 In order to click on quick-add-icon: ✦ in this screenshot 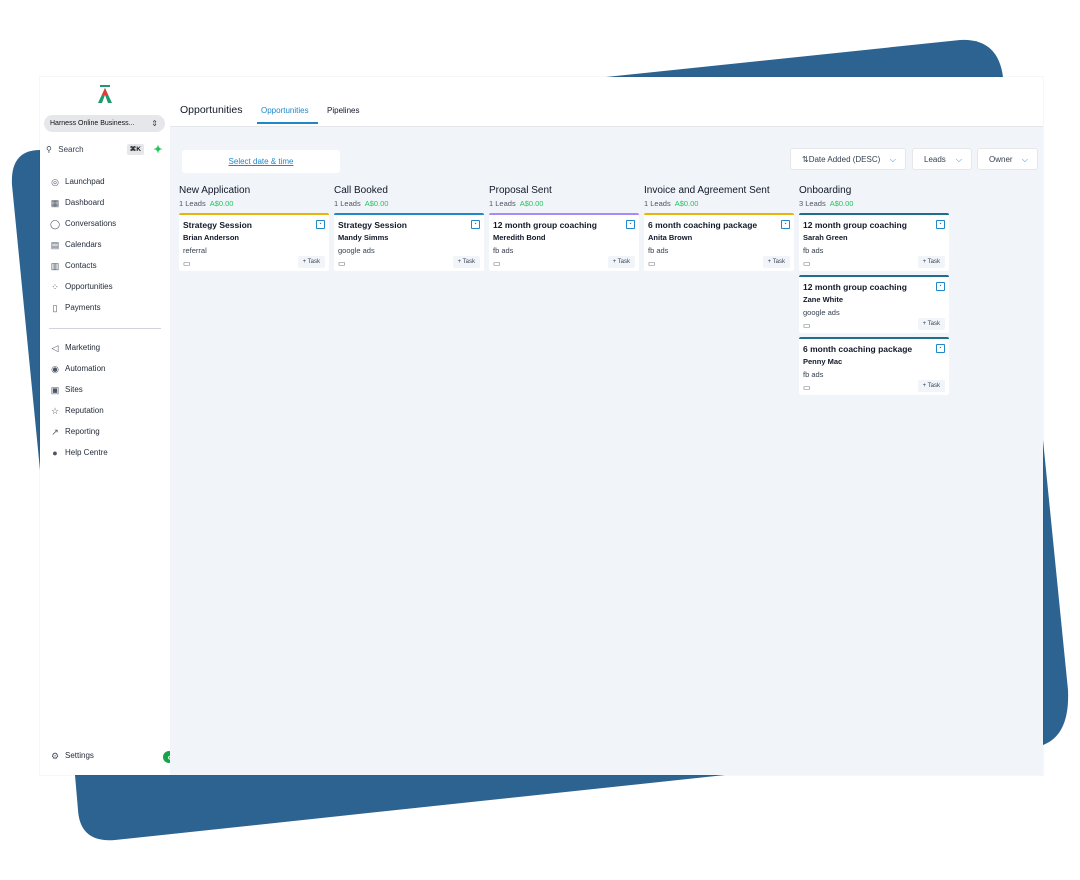, I will do `click(158, 150)`.